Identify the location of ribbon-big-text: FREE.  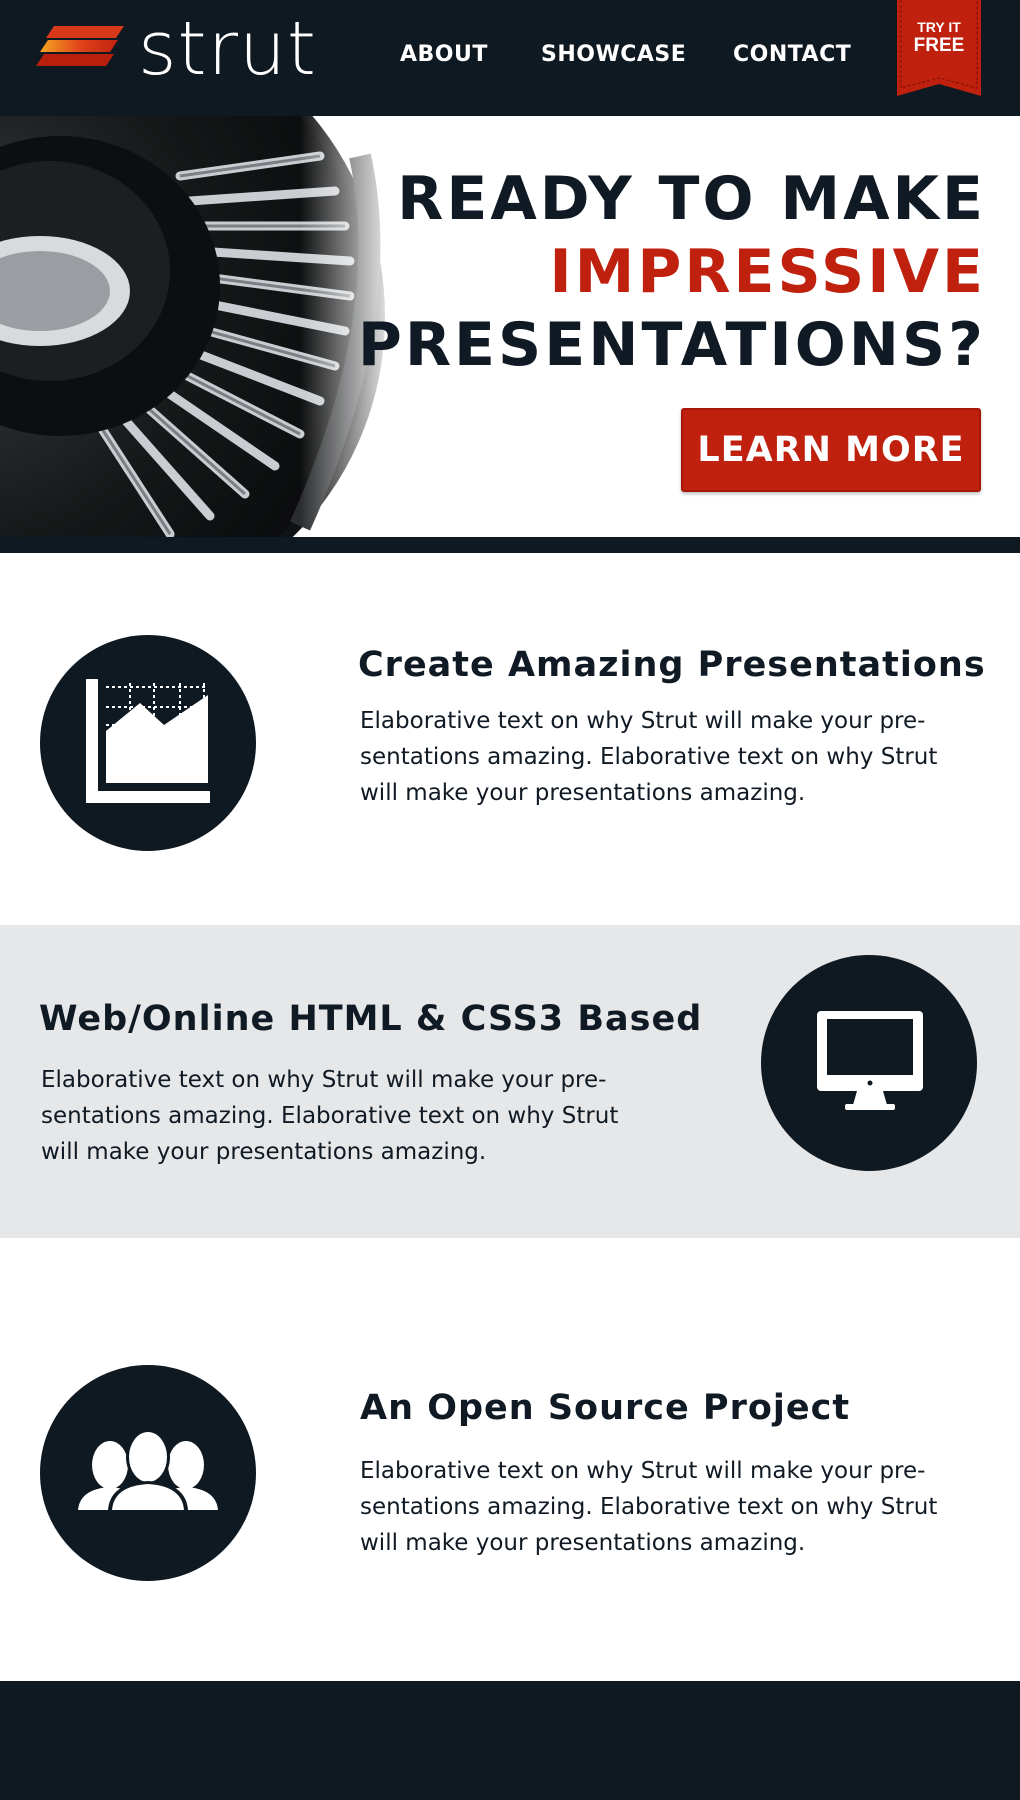
(939, 45).